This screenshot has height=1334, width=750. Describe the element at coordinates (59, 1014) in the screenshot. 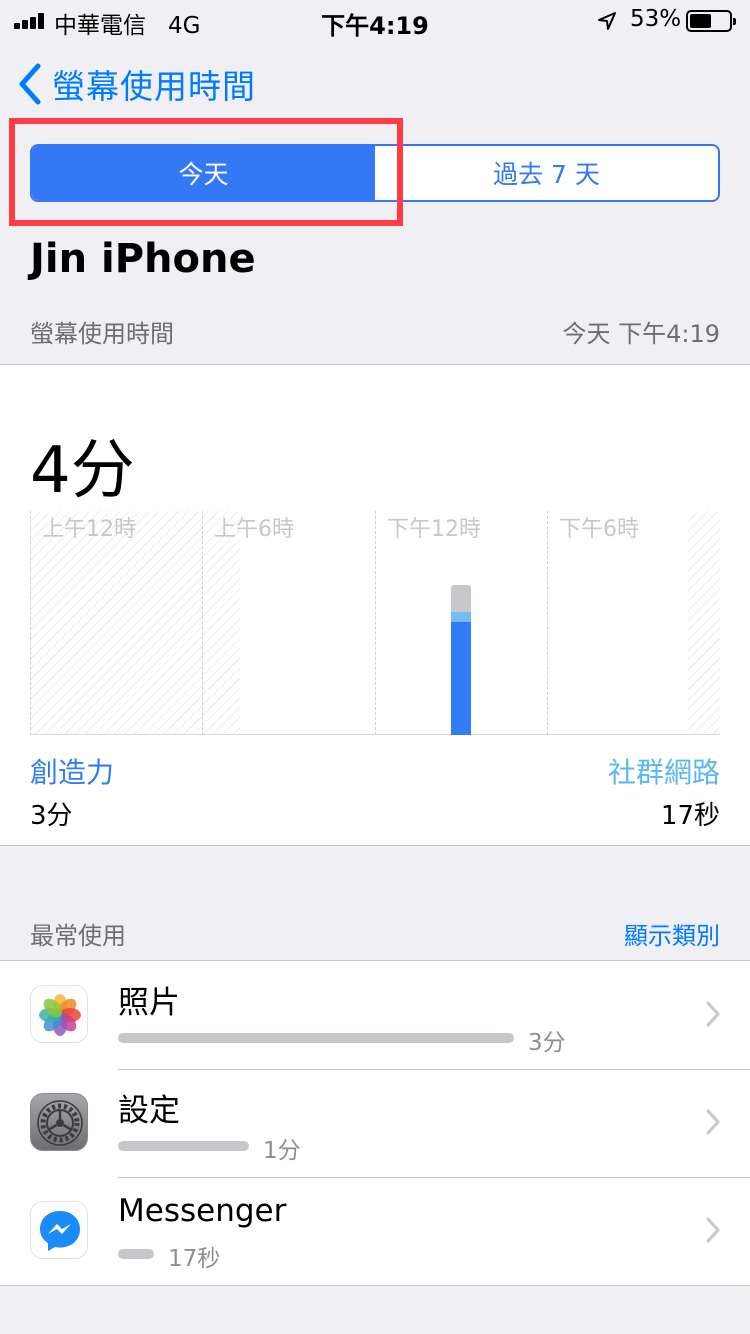

I see `photos-icon` at that location.